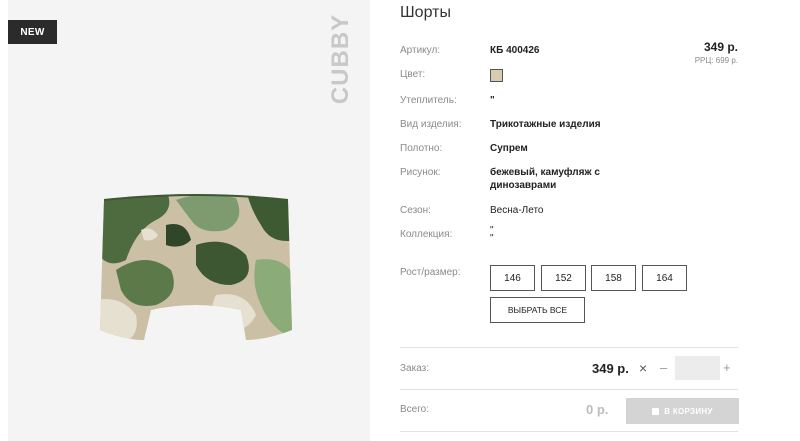 The image size is (800, 441). I want to click on decrement-button: –, so click(663, 367).